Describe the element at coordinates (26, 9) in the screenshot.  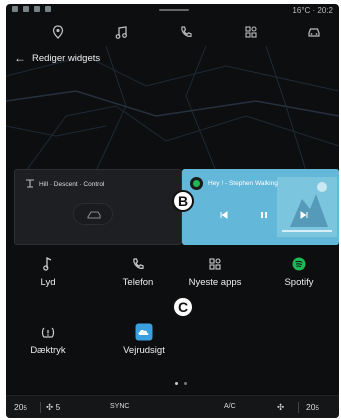
I see `signal-icon` at that location.